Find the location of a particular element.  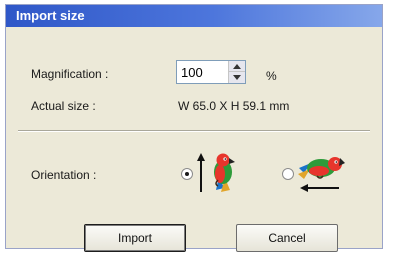

cancel-button: Cancel is located at coordinates (287, 238).